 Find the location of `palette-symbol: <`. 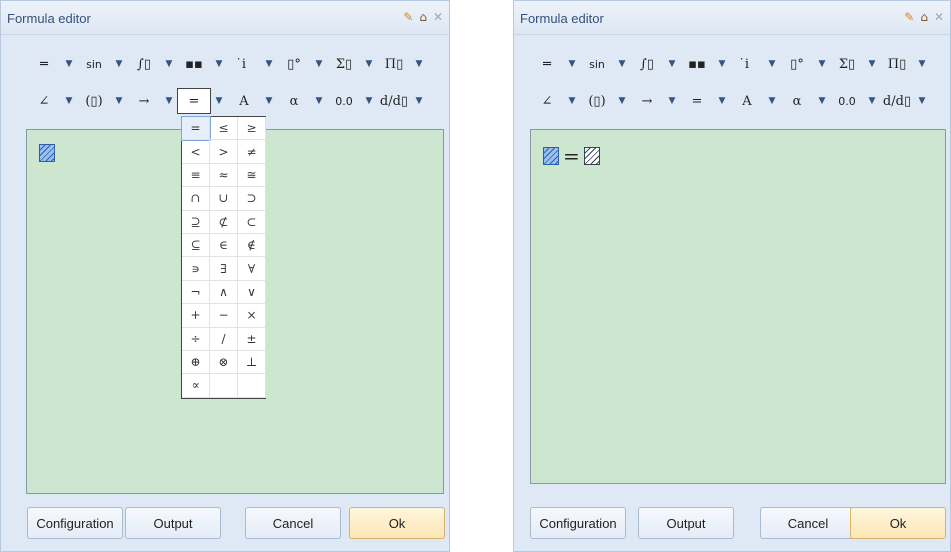

palette-symbol: < is located at coordinates (196, 152).